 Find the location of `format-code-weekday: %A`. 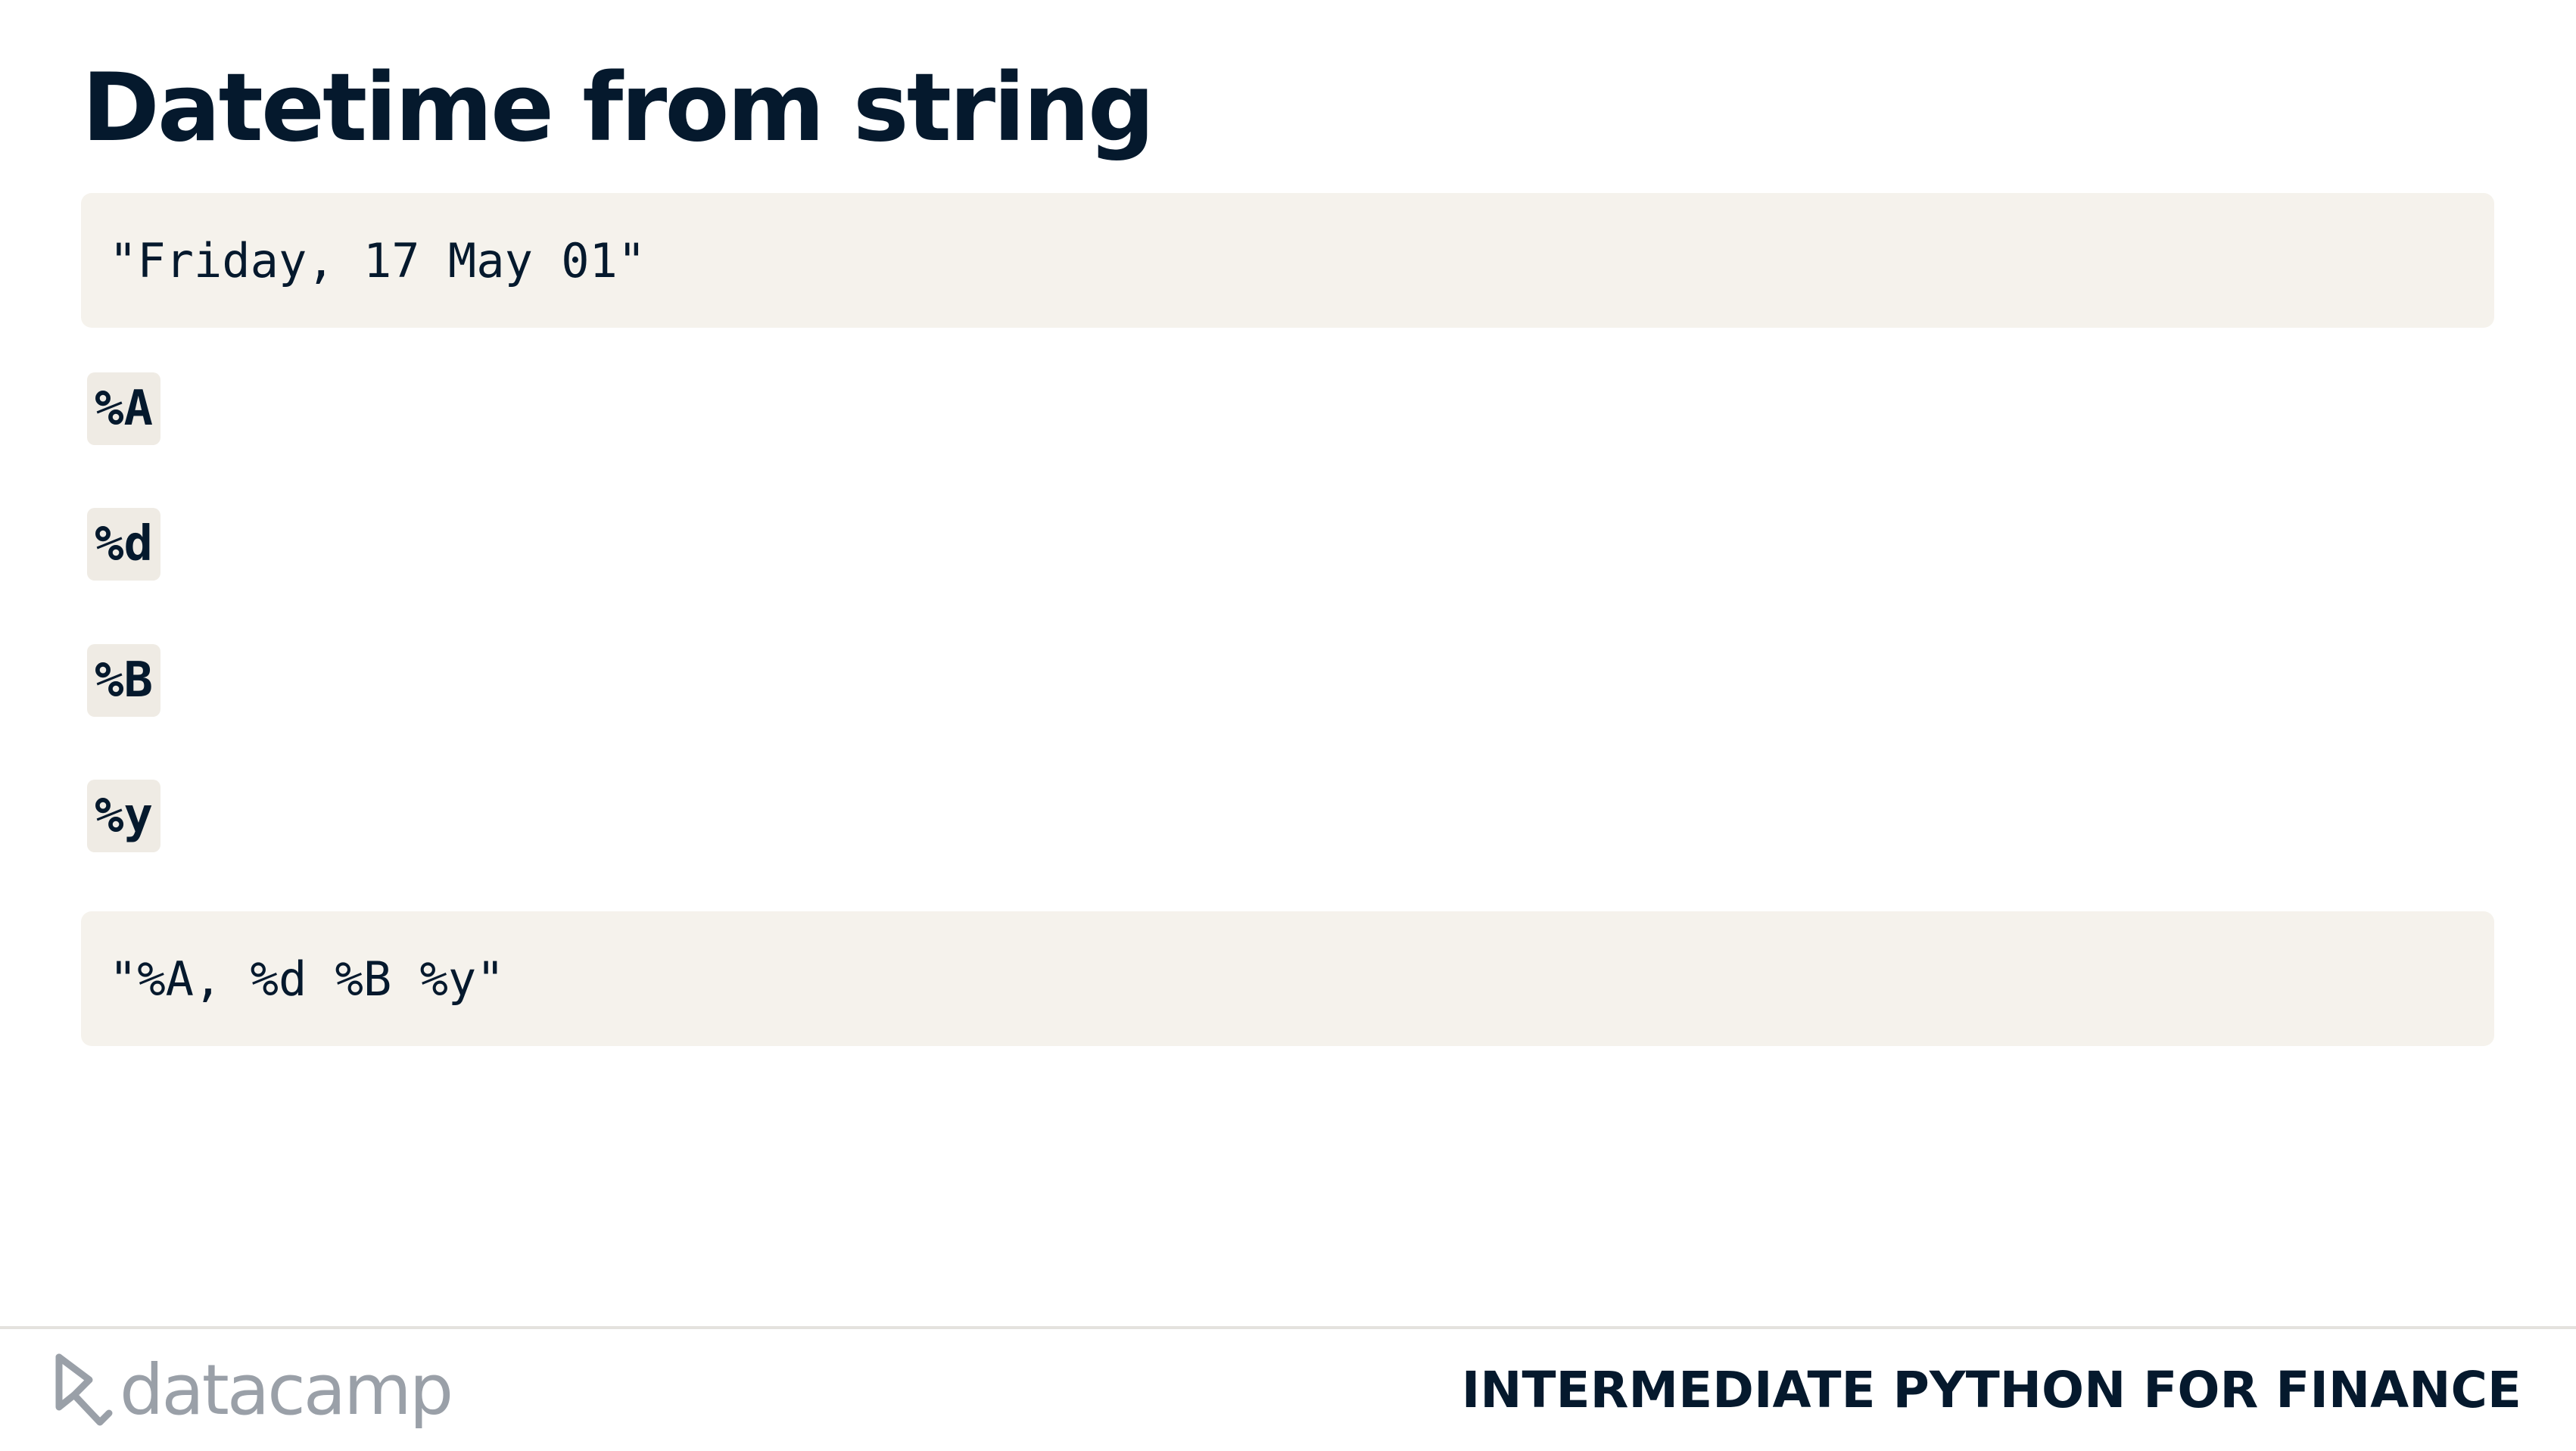

format-code-weekday: %A is located at coordinates (124, 409).